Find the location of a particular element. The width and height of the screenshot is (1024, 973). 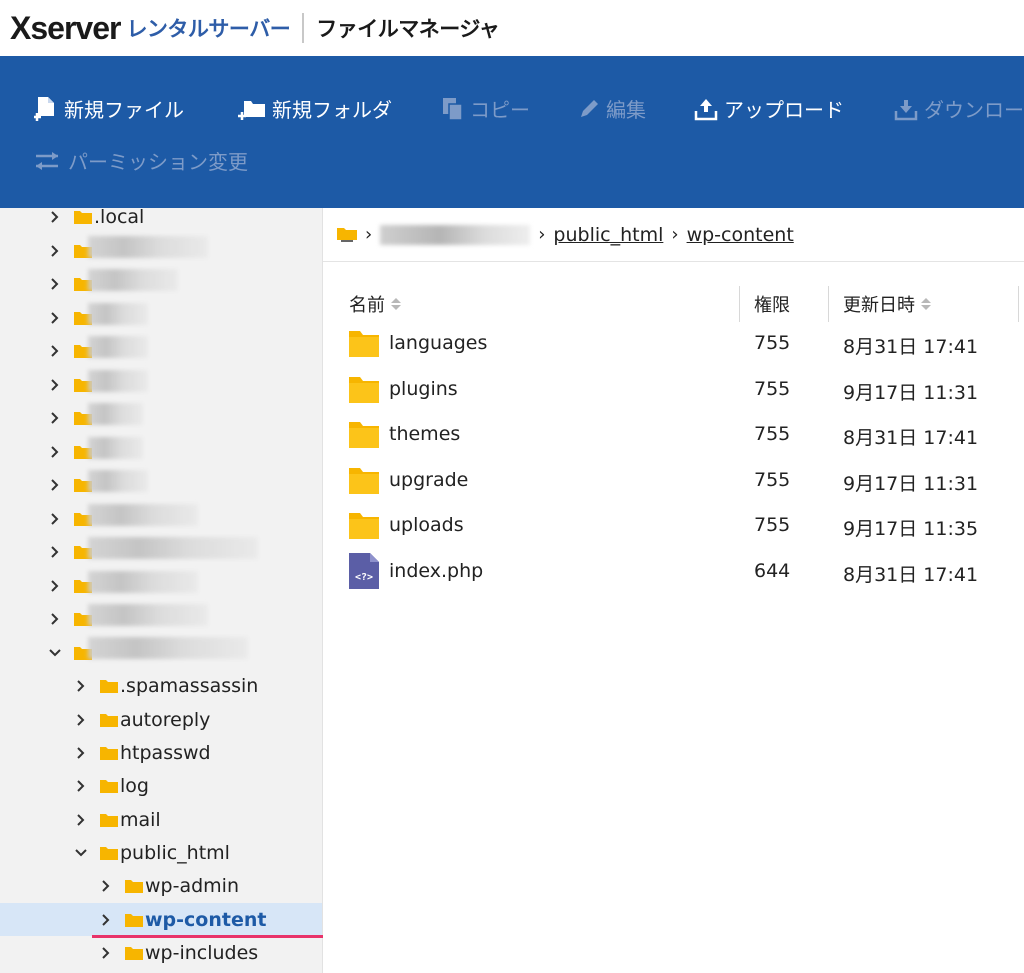

tree-item-label: wp-includes is located at coordinates (202, 952).